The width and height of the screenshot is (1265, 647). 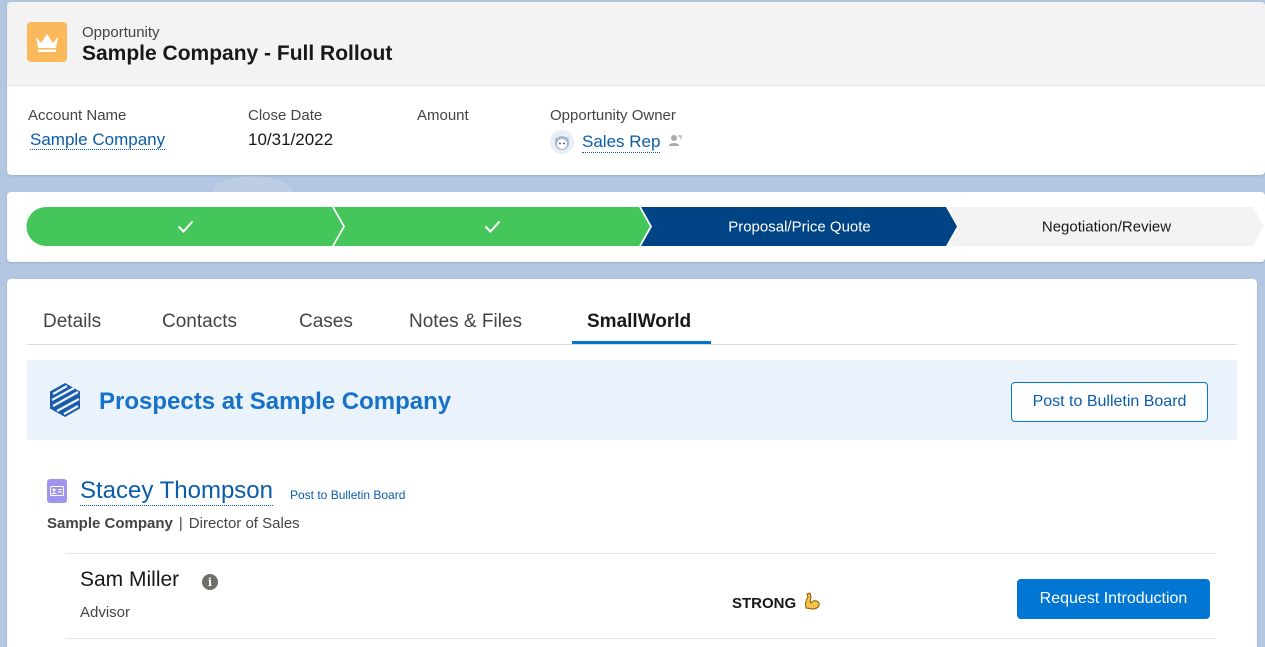 What do you see at coordinates (641, 342) in the screenshot?
I see `active-tab-indicator` at bounding box center [641, 342].